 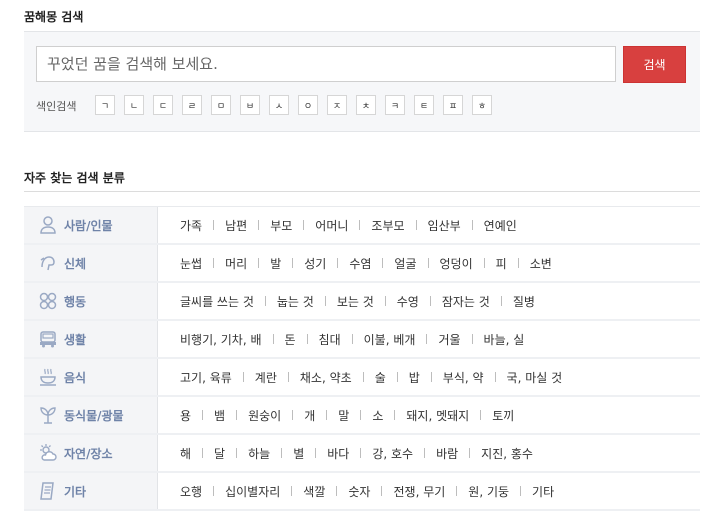 What do you see at coordinates (330, 339) in the screenshot?
I see `category-keyword-link: 침대` at bounding box center [330, 339].